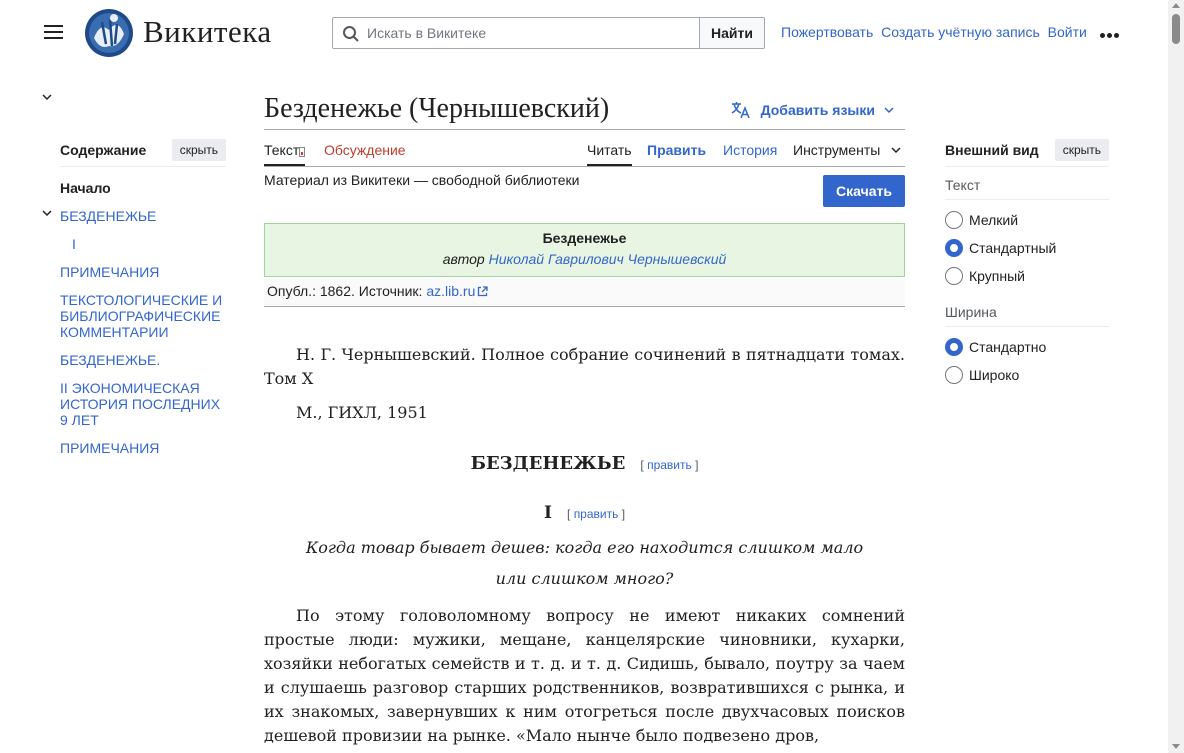  I want to click on work-author: автор Николай Гаврилович Чернышевский, so click(584, 259).